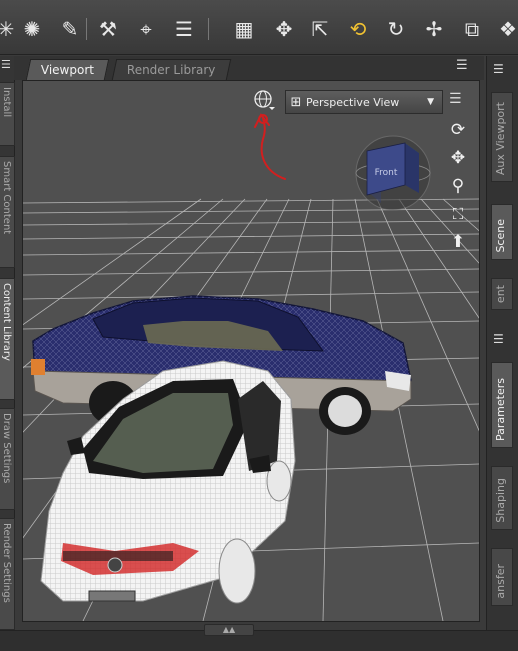 Image resolution: width=518 pixels, height=651 pixels. I want to click on tab-shaping: Shaping, so click(502, 498).